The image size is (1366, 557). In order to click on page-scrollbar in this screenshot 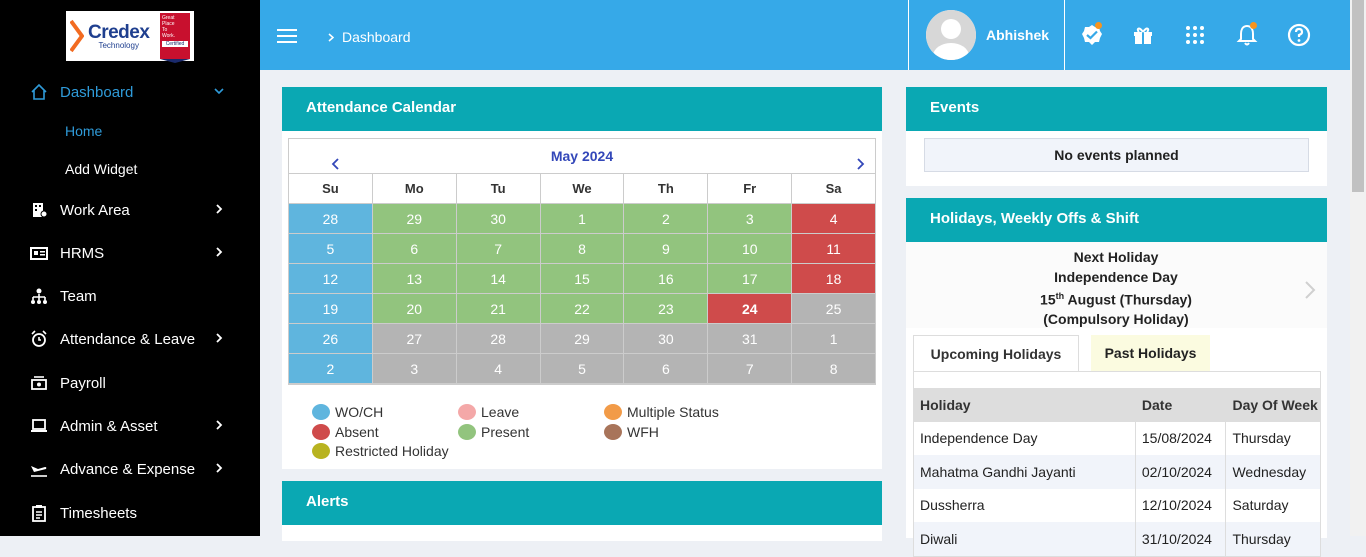, I will do `click(1358, 268)`.